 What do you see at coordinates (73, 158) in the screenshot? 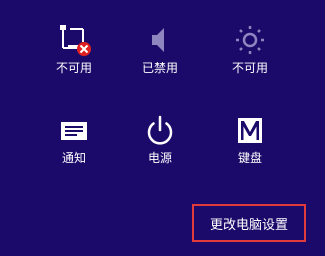
I see `tile-notifications-label: 通知` at bounding box center [73, 158].